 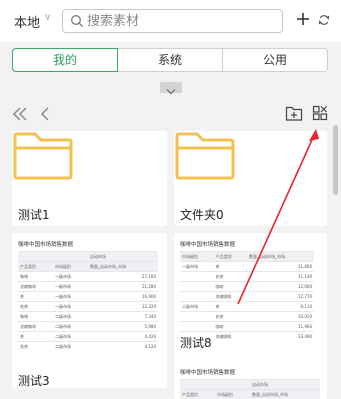 What do you see at coordinates (285, 384) in the screenshot?
I see `table-header-cell: 自动市场` at bounding box center [285, 384].